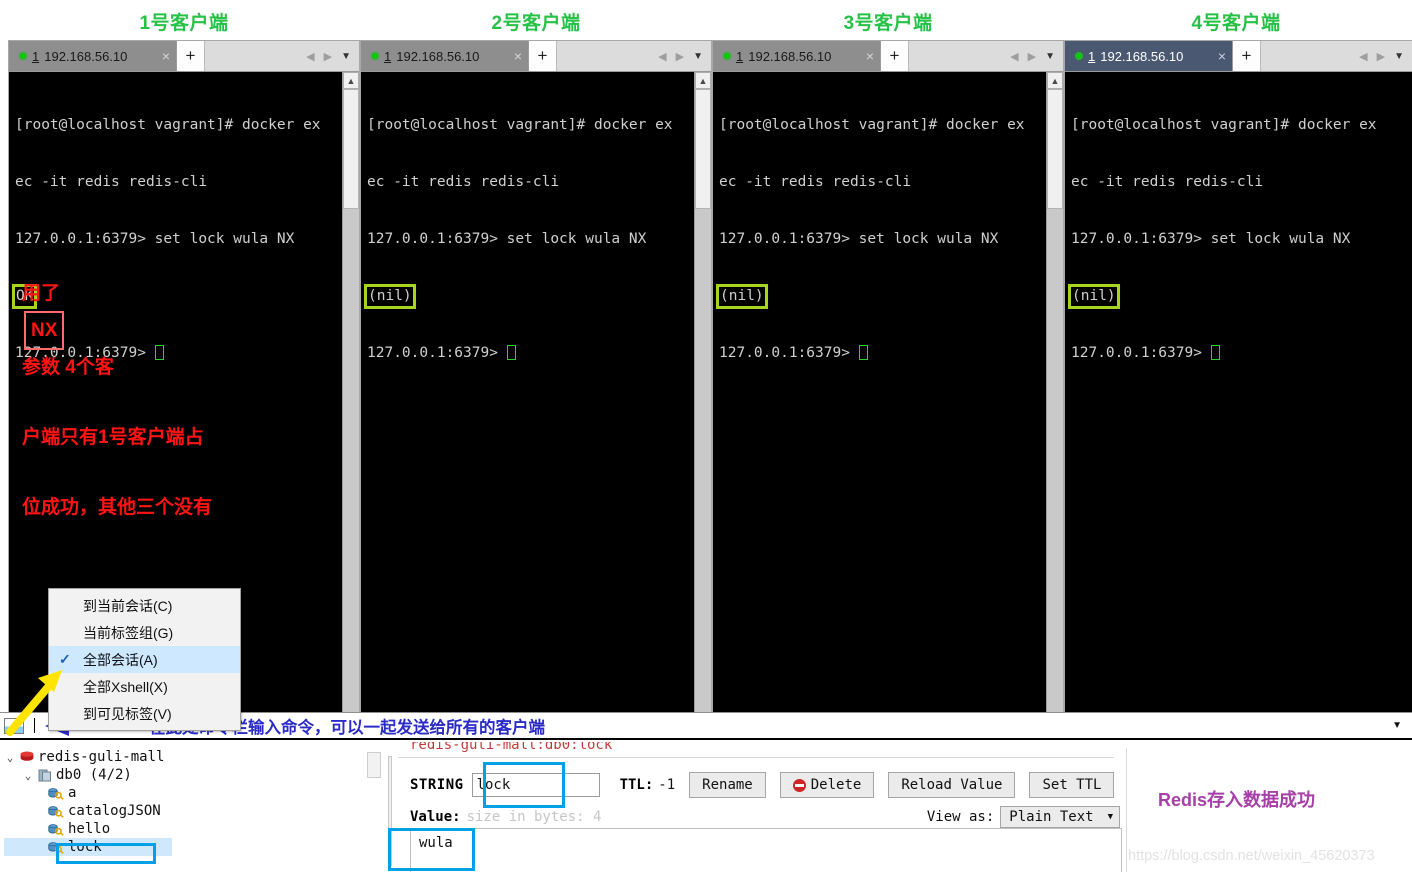  Describe the element at coordinates (1051, 817) in the screenshot. I see `view-as-value: Plain Text` at that location.